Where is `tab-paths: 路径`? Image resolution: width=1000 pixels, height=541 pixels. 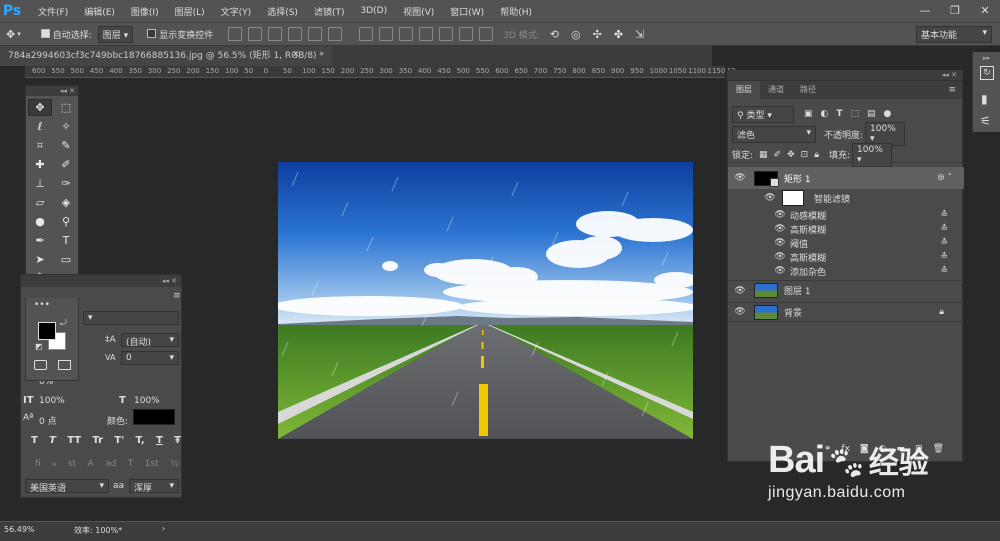 tab-paths: 路径 is located at coordinates (808, 90).